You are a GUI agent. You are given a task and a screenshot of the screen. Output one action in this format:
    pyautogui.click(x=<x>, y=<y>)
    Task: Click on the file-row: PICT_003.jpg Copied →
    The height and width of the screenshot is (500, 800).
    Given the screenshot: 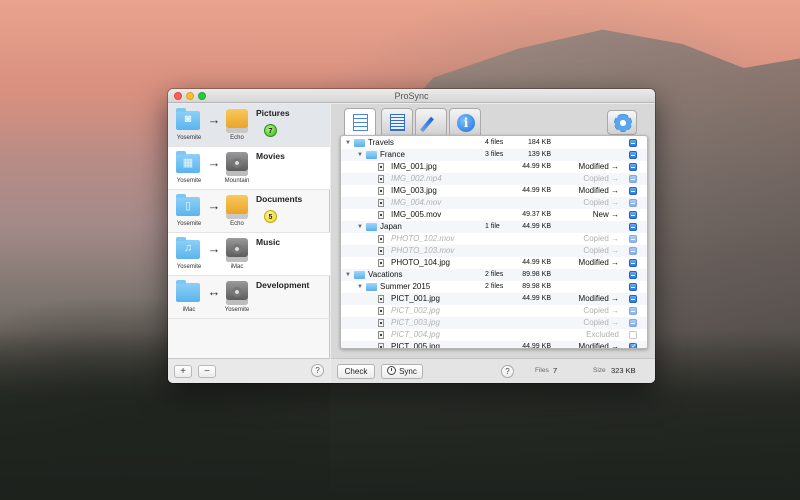 What is the action you would take?
    pyautogui.click(x=494, y=323)
    